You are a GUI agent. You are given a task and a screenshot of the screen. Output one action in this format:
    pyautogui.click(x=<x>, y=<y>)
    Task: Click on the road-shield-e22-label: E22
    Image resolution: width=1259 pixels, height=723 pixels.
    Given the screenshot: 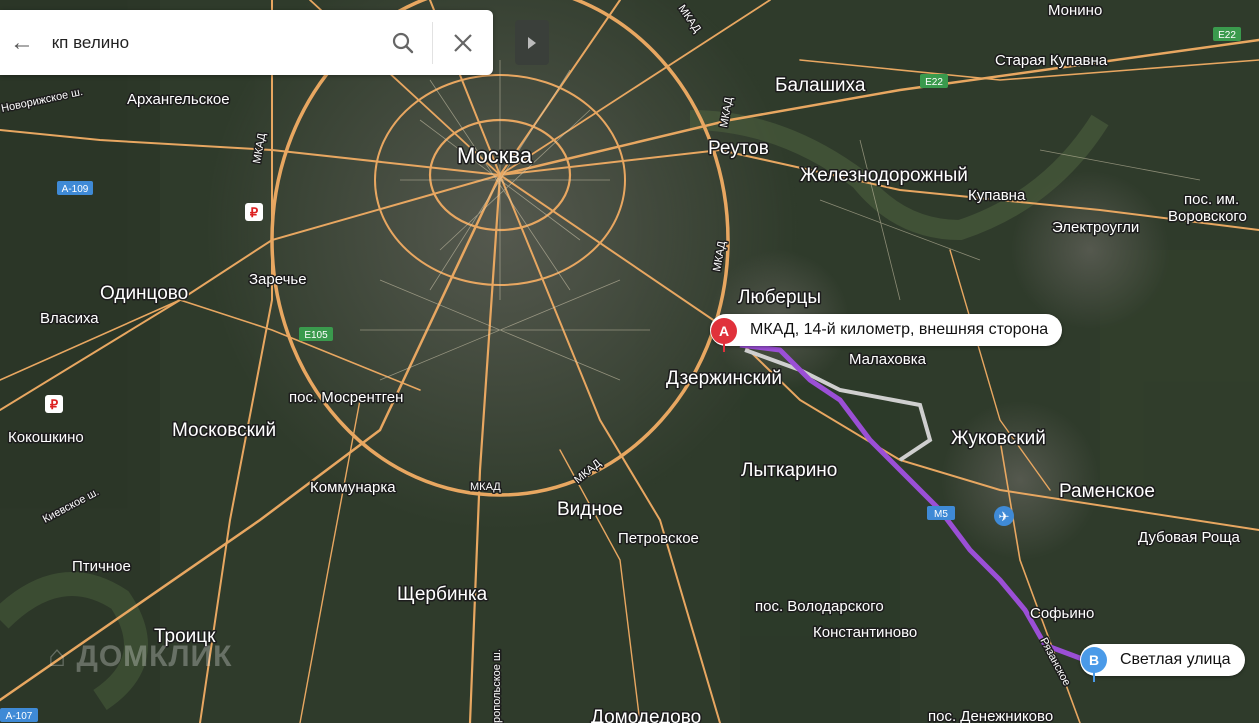 What is the action you would take?
    pyautogui.click(x=934, y=82)
    